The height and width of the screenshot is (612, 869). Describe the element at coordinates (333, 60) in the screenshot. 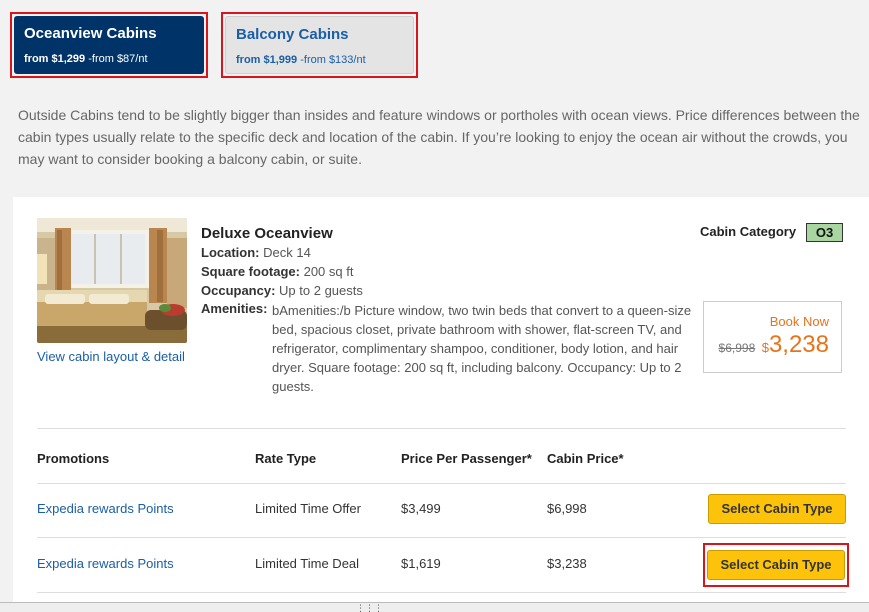

I see `tab-per-night: -from $133/nt` at that location.